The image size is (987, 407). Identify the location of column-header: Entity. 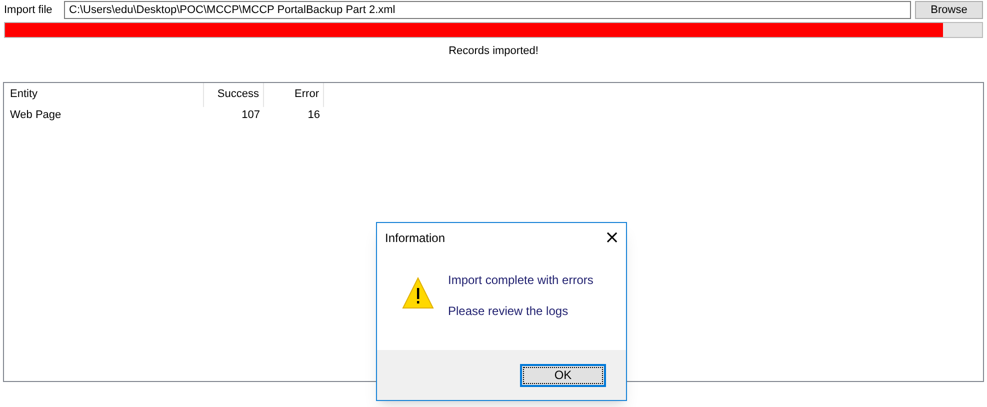
(104, 94).